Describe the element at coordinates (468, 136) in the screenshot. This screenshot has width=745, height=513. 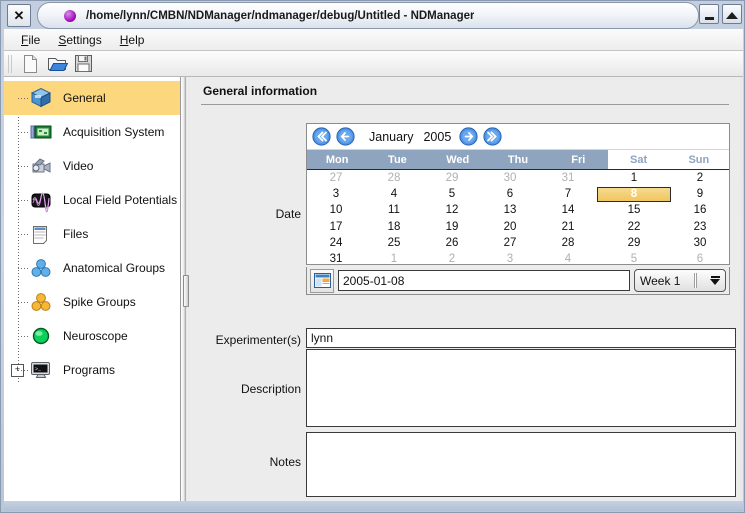
I see `next-month-button` at that location.